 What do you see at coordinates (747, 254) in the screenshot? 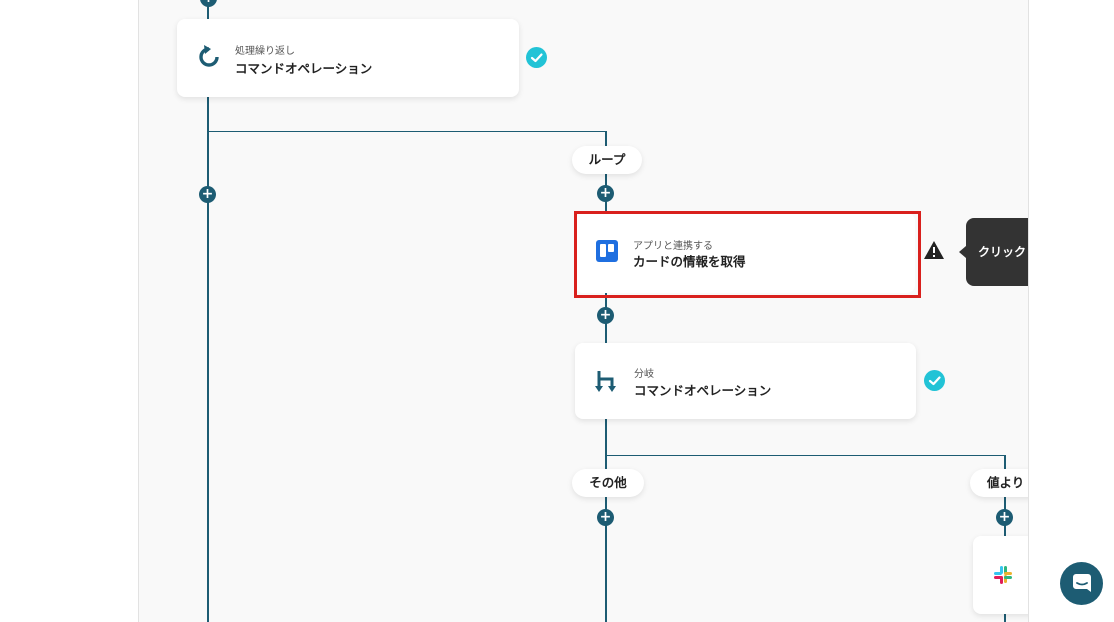
I see `selected-node-highlight` at bounding box center [747, 254].